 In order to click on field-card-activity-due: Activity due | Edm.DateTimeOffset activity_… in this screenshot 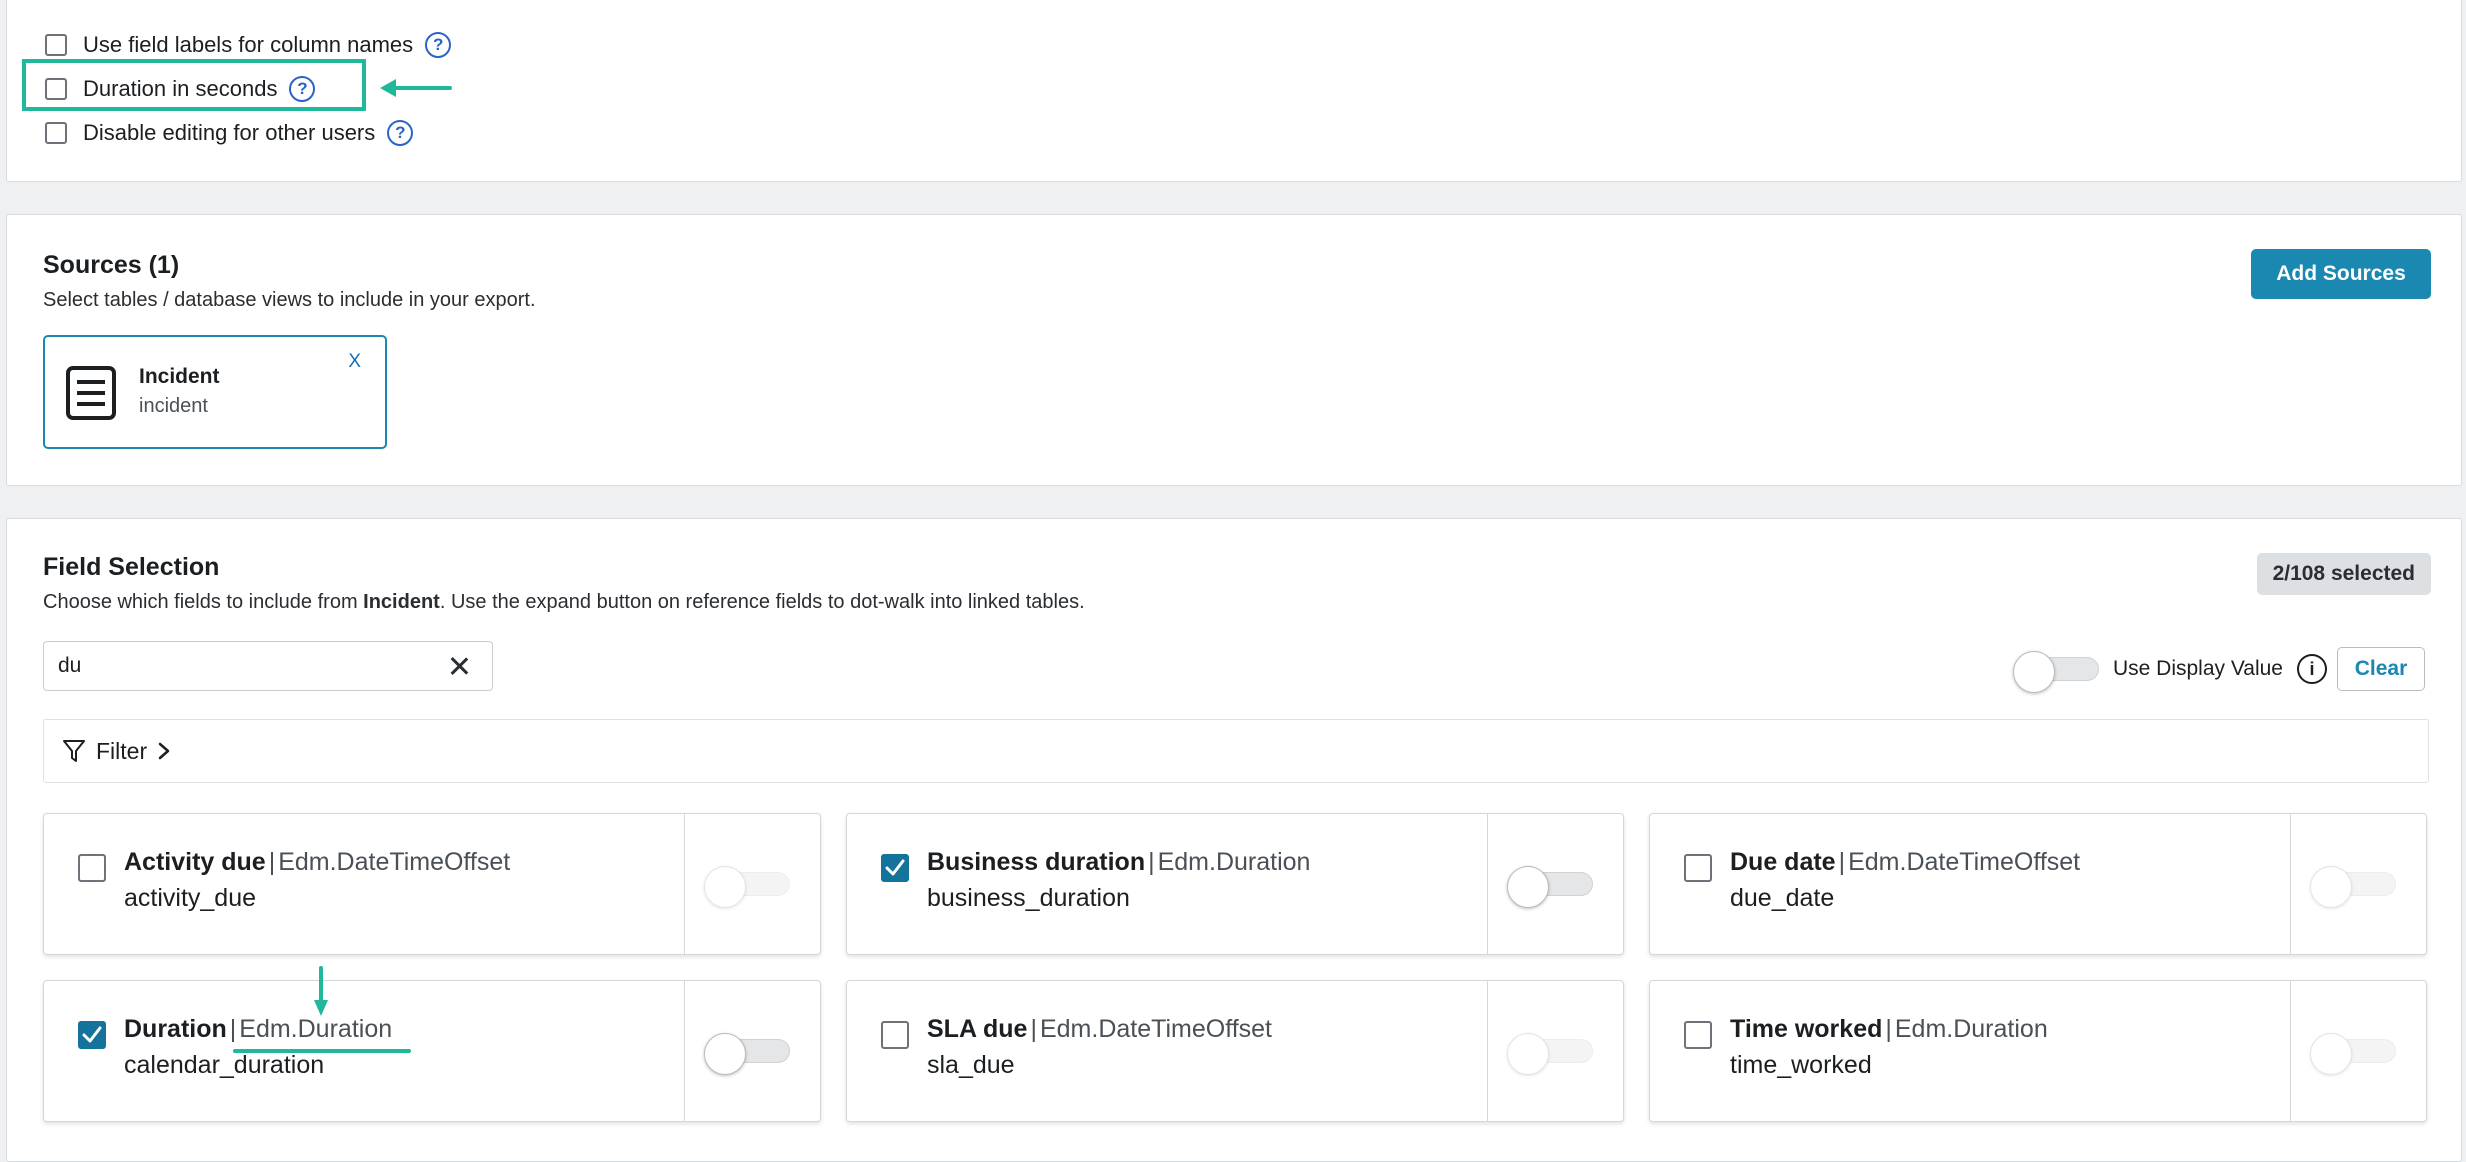, I will do `click(432, 884)`.